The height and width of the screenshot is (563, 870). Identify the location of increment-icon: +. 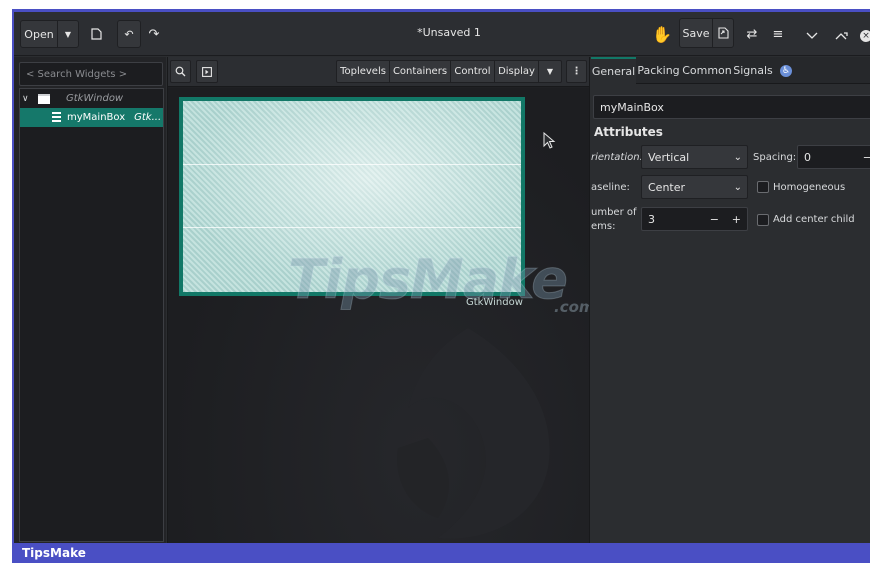
(736, 219).